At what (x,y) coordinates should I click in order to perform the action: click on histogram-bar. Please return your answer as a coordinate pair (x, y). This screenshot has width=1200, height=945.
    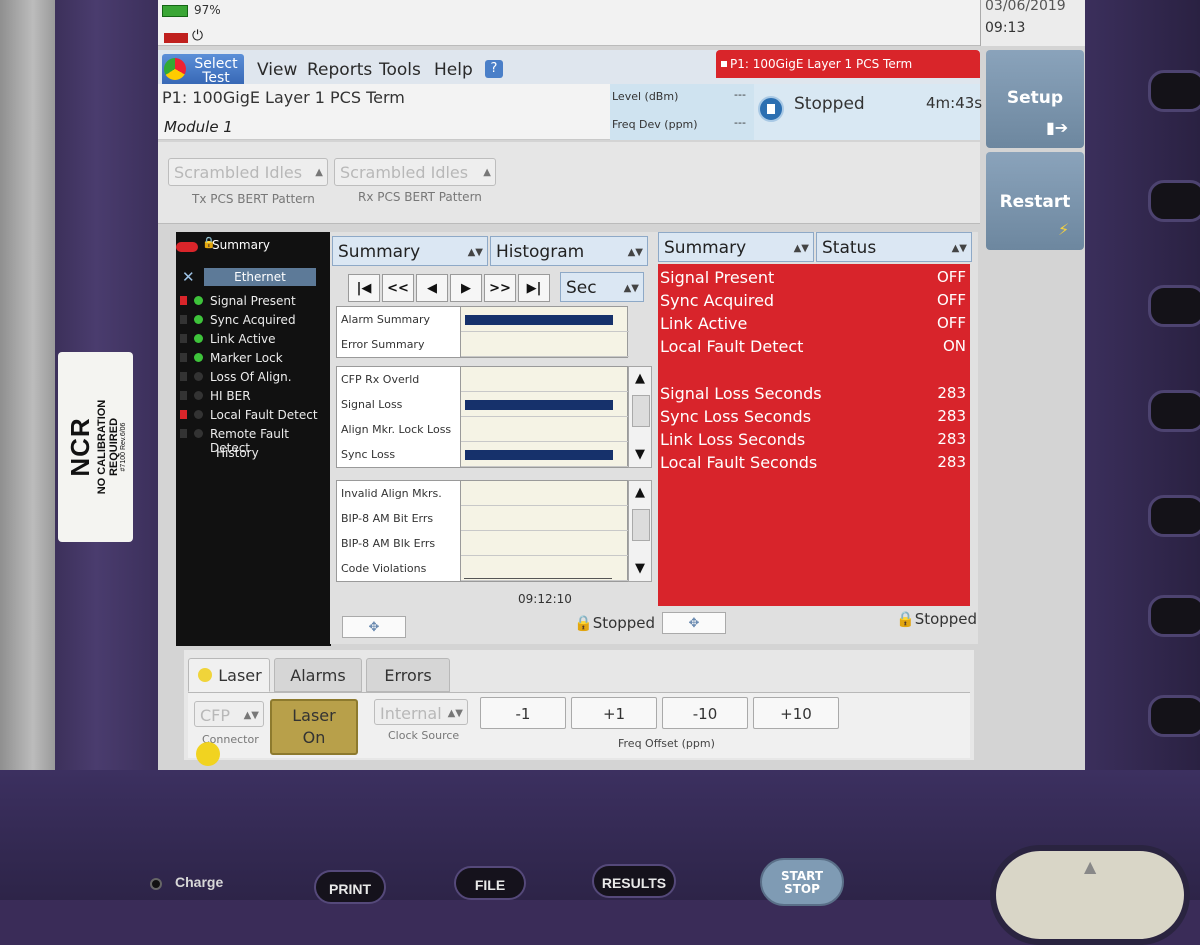
    Looking at the image, I should click on (539, 405).